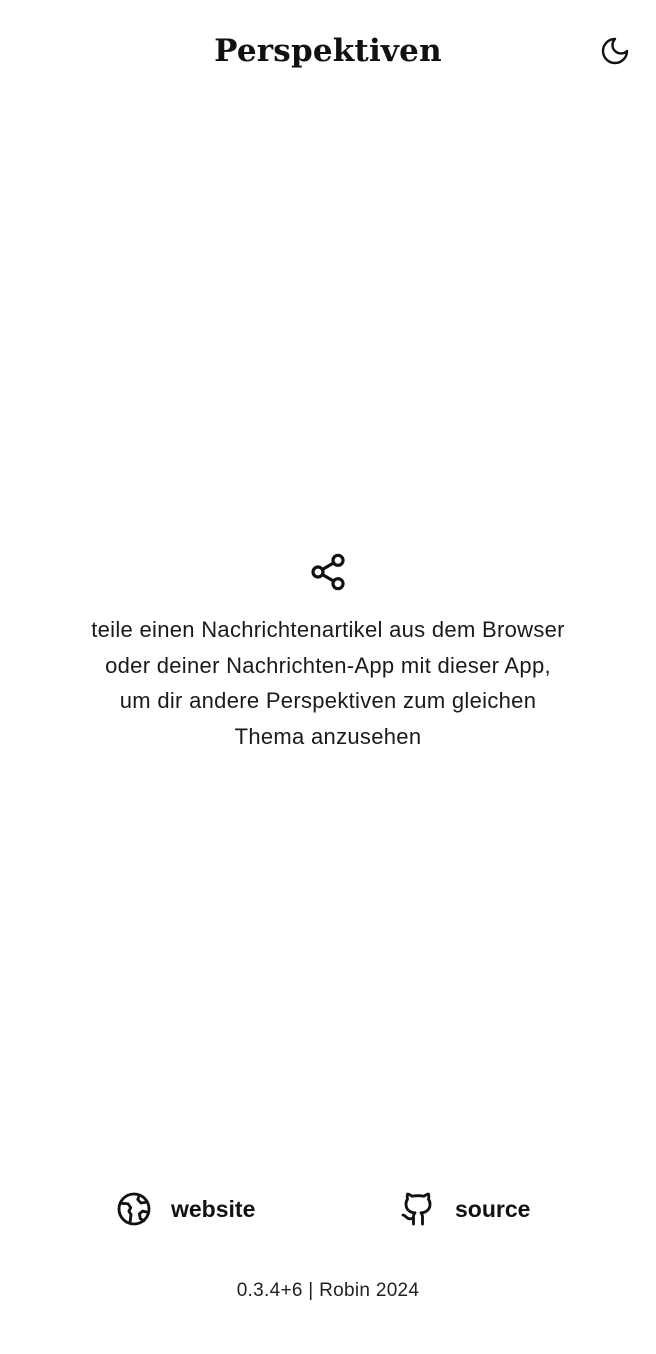 The height and width of the screenshot is (1354, 656). I want to click on website-link: website, so click(184, 1209).